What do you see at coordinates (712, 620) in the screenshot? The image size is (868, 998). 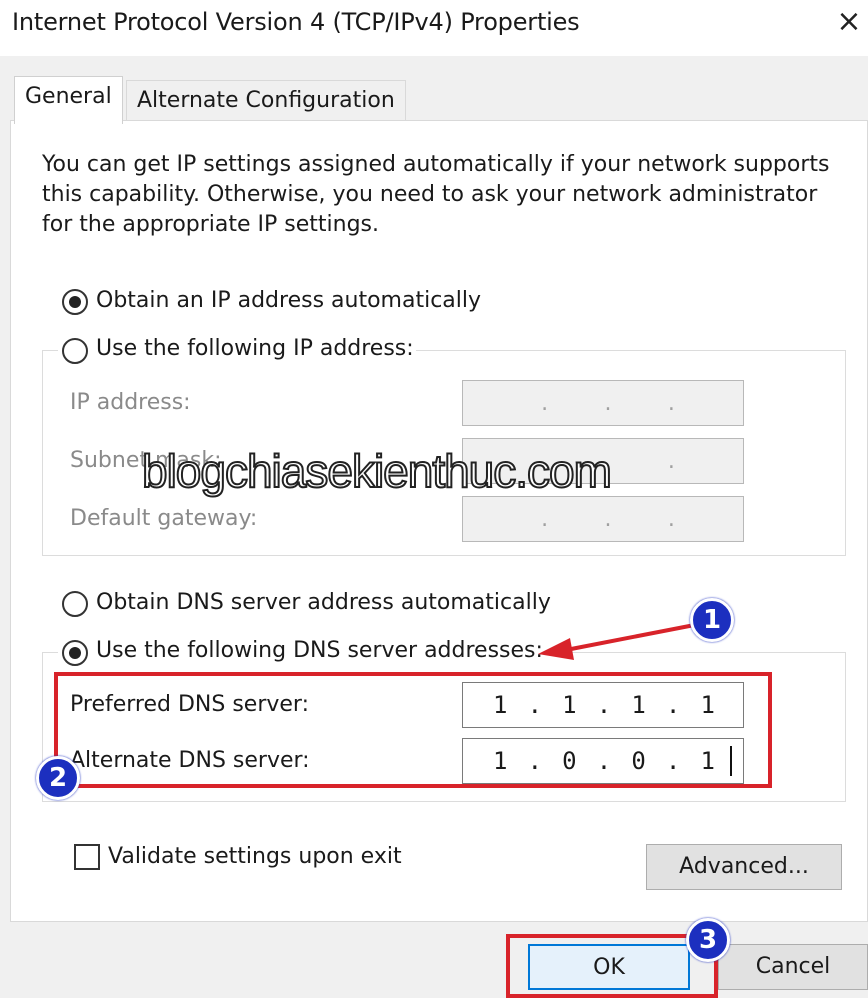 I see `annotation-badge-1: 1` at bounding box center [712, 620].